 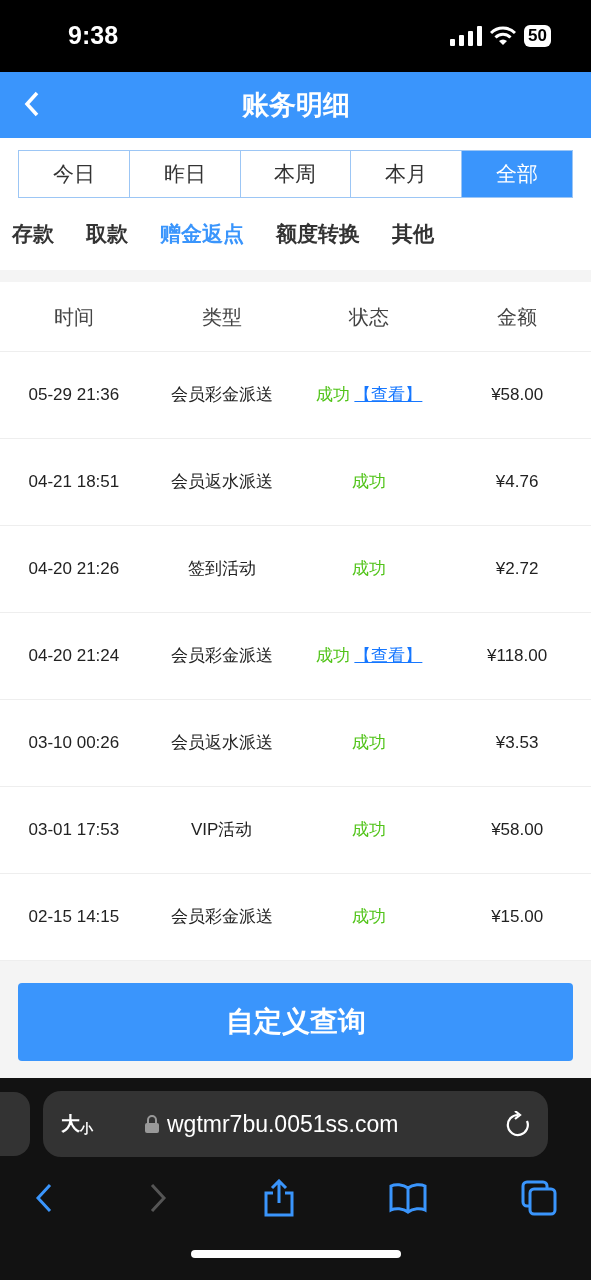 I want to click on forward-icon, so click(x=158, y=1198).